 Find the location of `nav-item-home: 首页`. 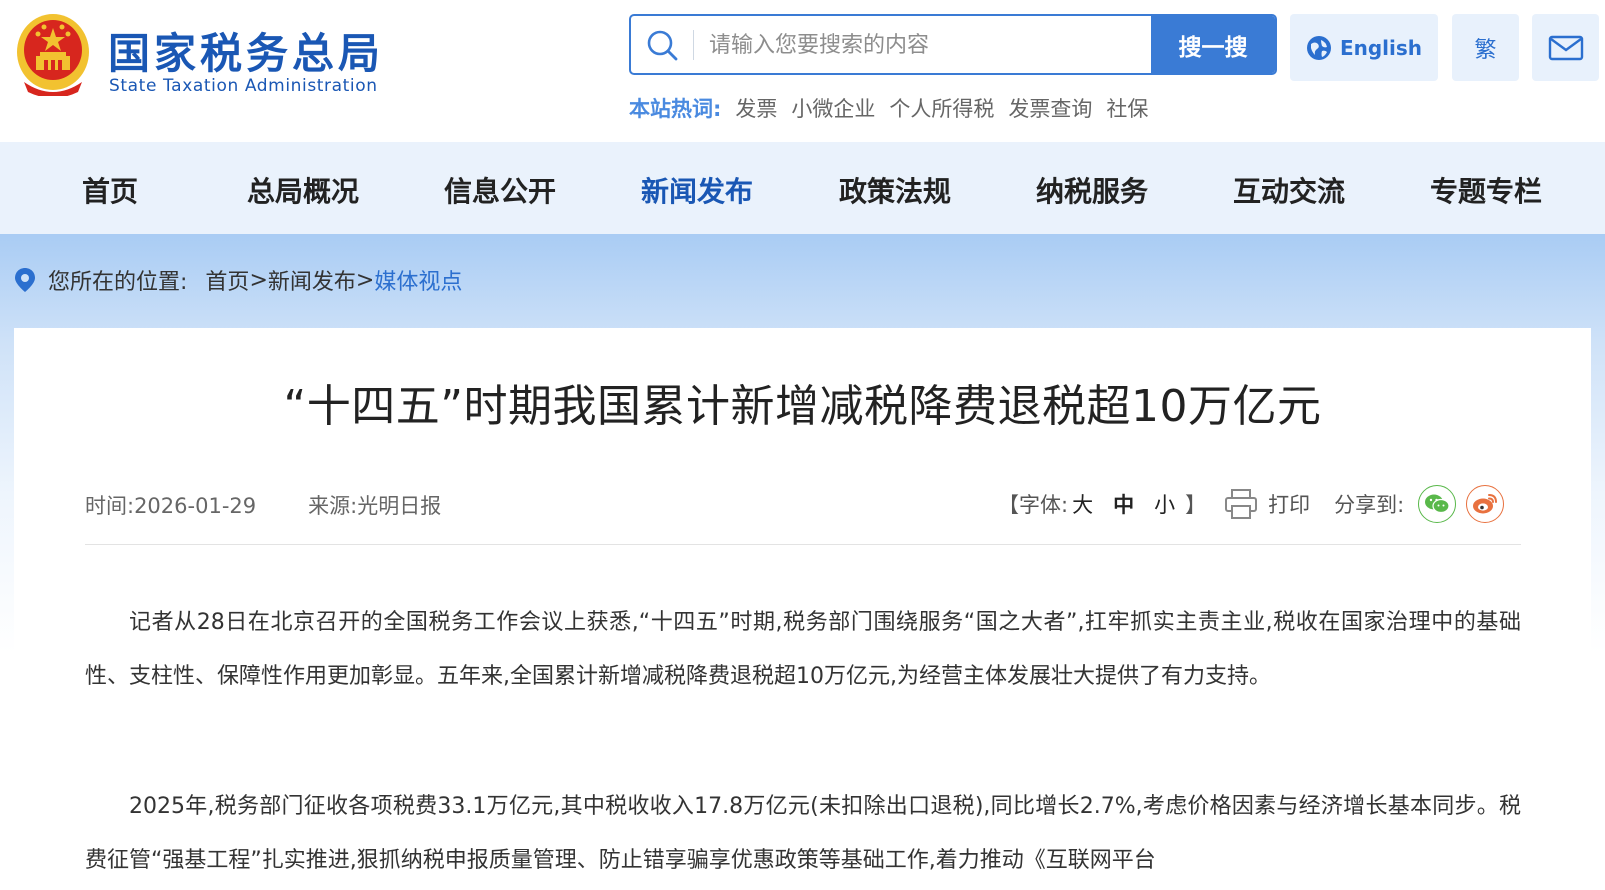

nav-item-home: 首页 is located at coordinates (110, 190).